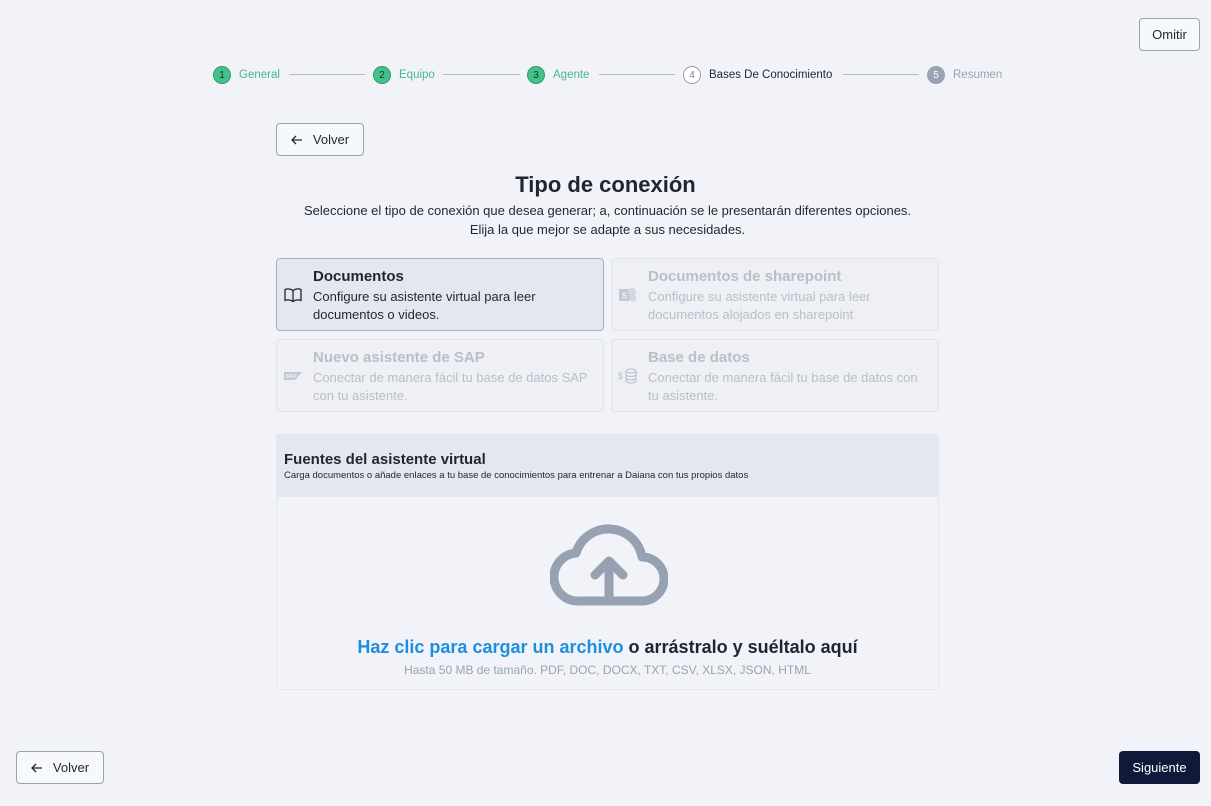  I want to click on upload-drag-text: o arrástralo y suéltalo aquí, so click(743, 647).